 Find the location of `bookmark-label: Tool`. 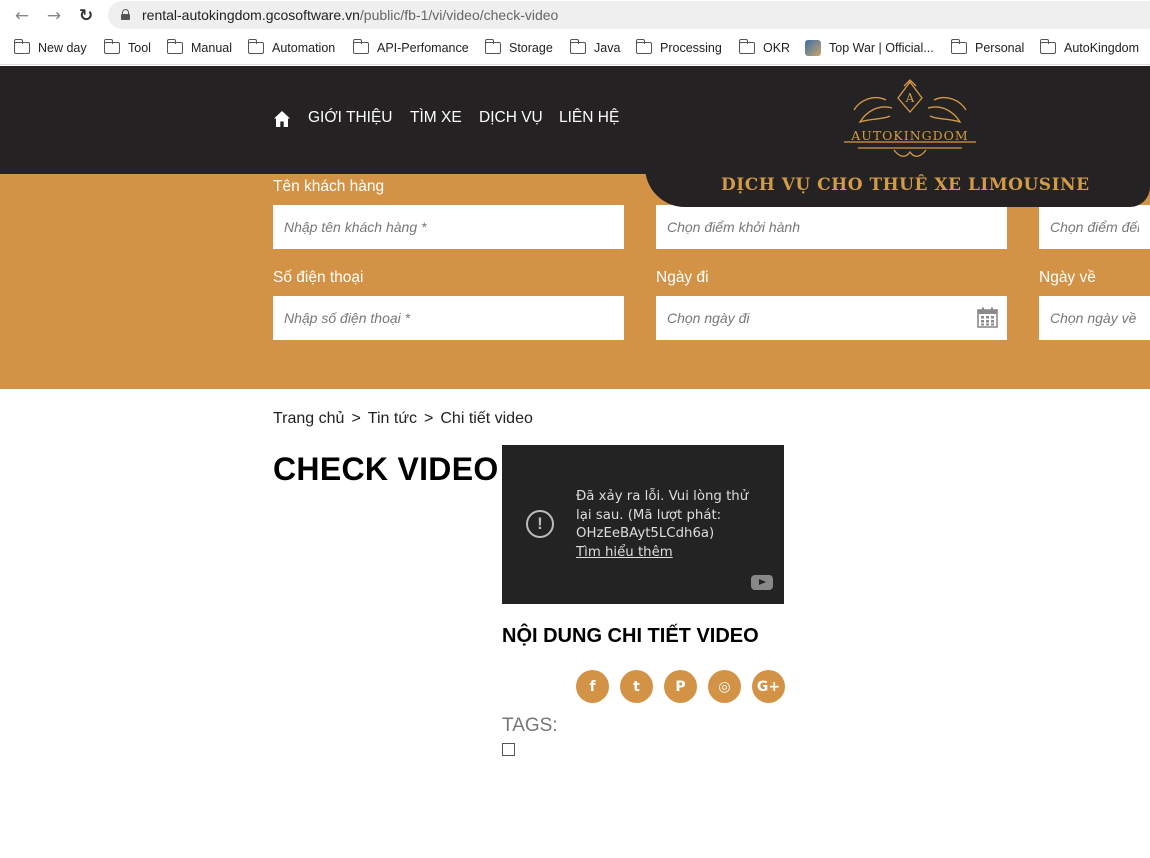

bookmark-label: Tool is located at coordinates (139, 48).